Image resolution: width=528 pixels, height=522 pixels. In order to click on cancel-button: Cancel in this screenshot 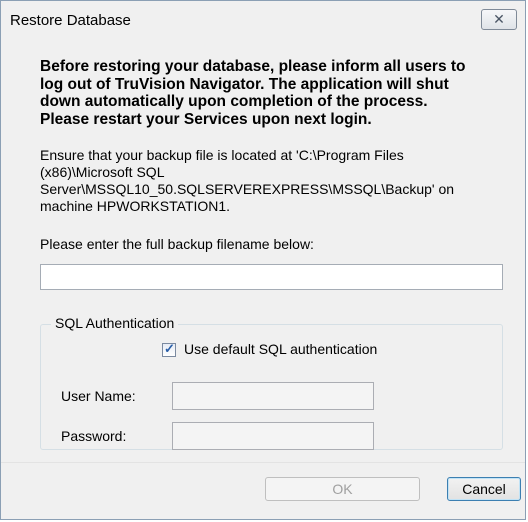, I will do `click(484, 489)`.